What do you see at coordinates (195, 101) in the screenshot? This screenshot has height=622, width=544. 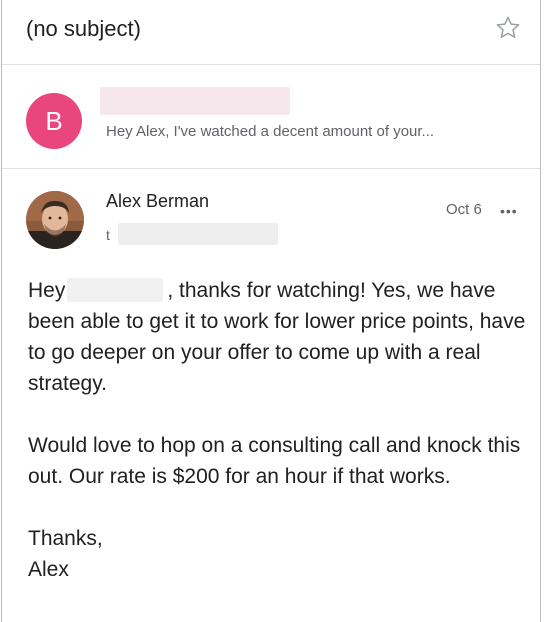 I see `redacted-sender-name` at bounding box center [195, 101].